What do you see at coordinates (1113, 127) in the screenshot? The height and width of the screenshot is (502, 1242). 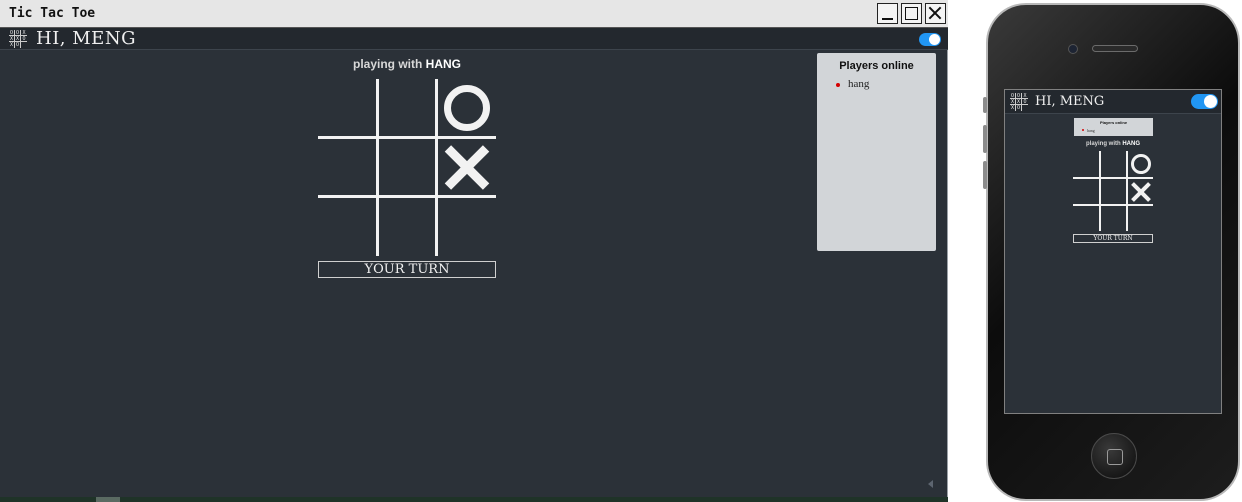 I see `mobile-players-online-panel: Players online hang` at bounding box center [1113, 127].